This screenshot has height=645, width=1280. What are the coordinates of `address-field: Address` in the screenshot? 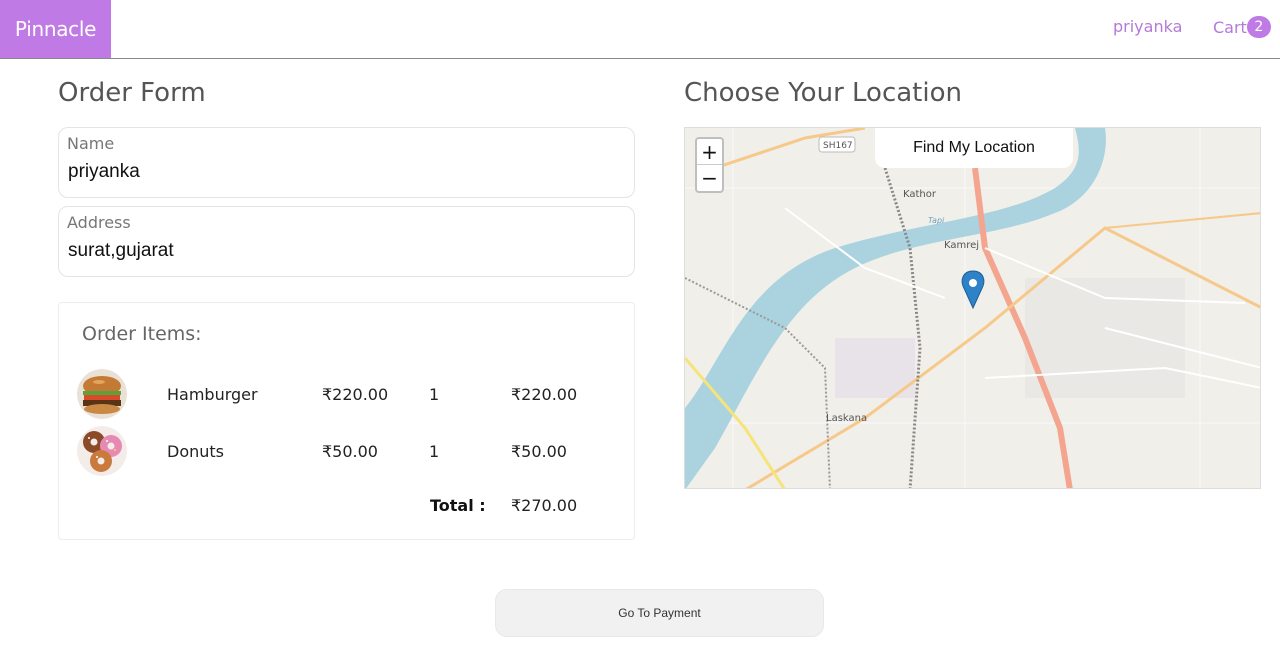 It's located at (346, 241).